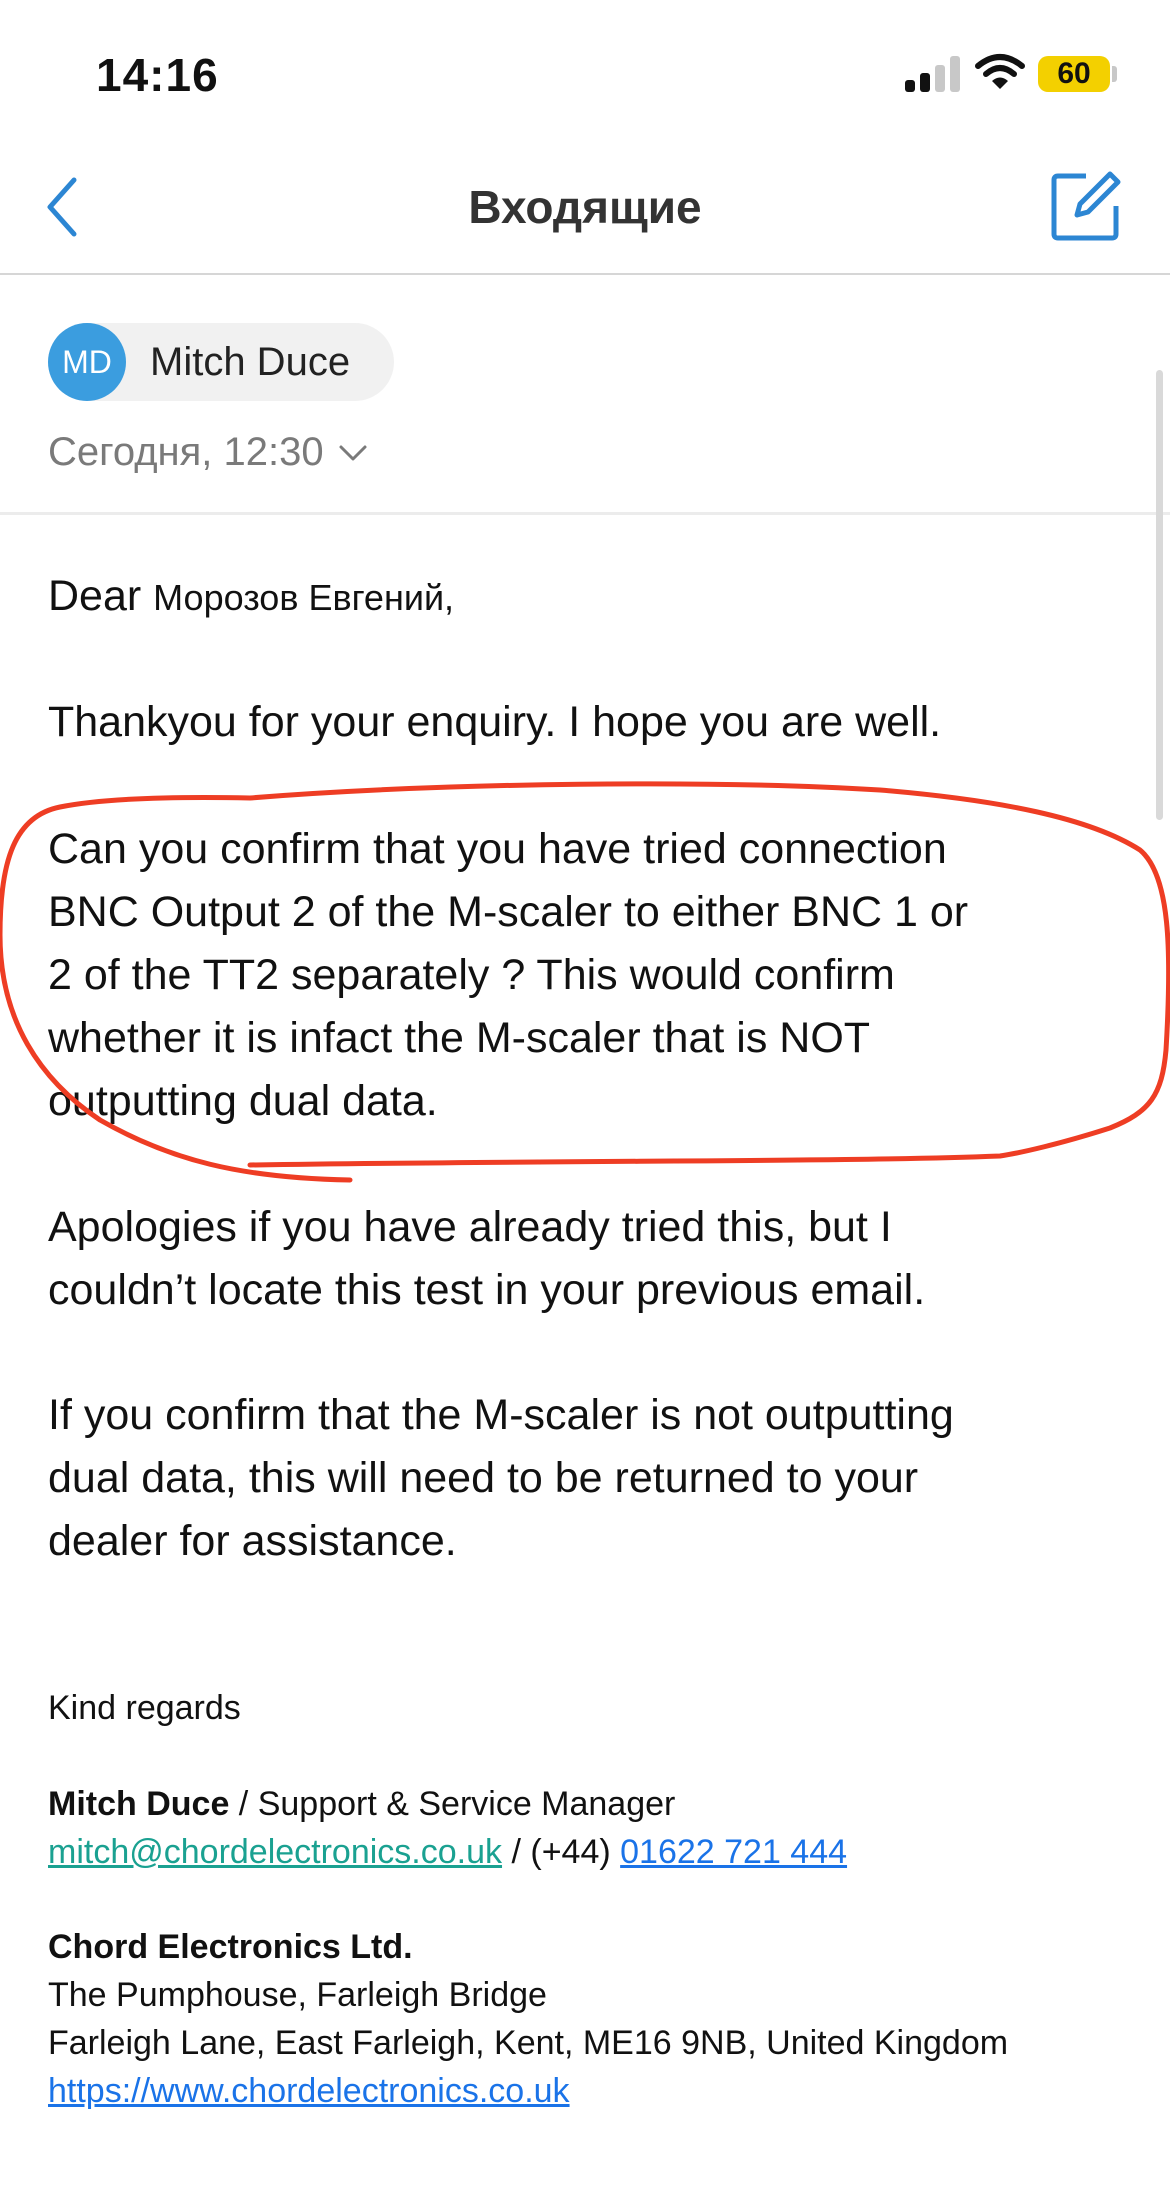 This screenshot has width=1170, height=2187. I want to click on cellular-signal-icon, so click(933, 74).